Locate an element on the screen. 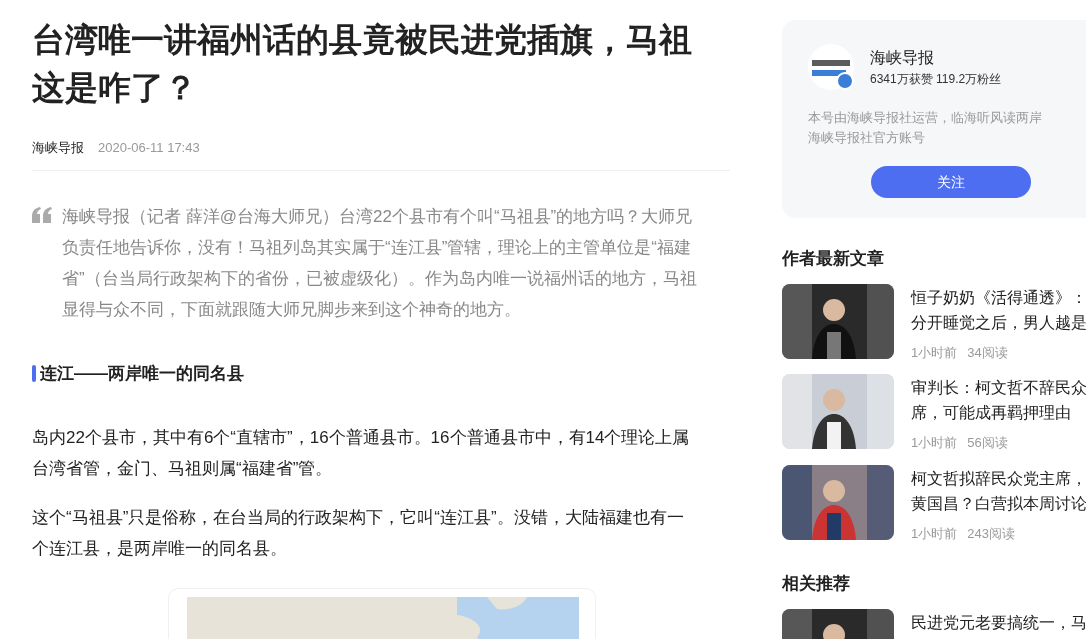 The height and width of the screenshot is (639, 1086). source-name: 海峡导报 is located at coordinates (58, 148).